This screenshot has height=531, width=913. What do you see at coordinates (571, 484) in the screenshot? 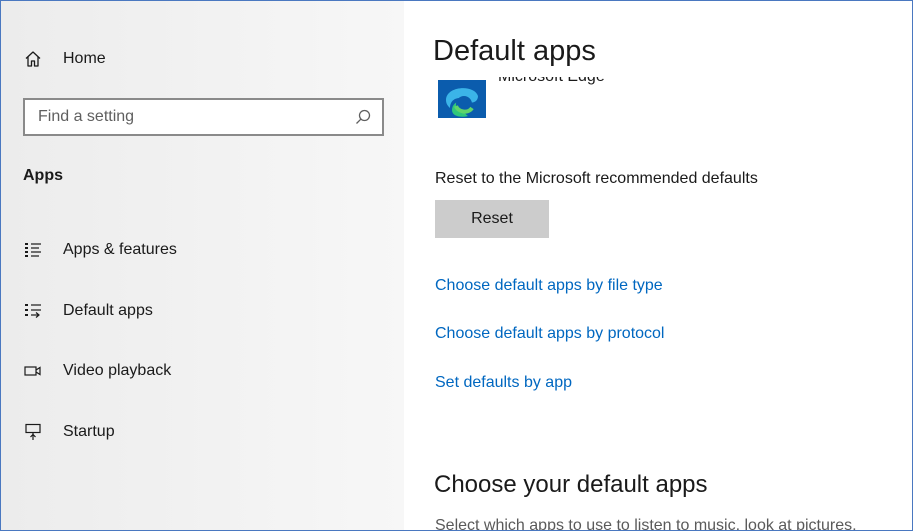
I see `section-subheading: Choose your default apps` at bounding box center [571, 484].